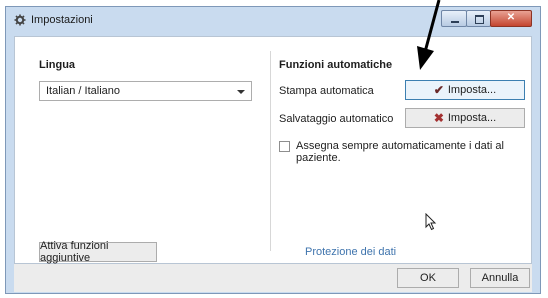 This screenshot has width=548, height=298. I want to click on privacy-link: Protezione dei dati, so click(350, 252).